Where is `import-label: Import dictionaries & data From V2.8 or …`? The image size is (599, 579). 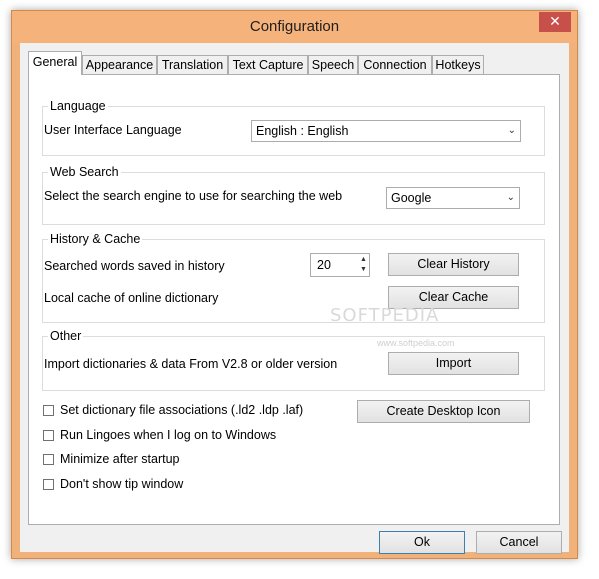
import-label: Import dictionaries & data From V2.8 or … is located at coordinates (191, 364).